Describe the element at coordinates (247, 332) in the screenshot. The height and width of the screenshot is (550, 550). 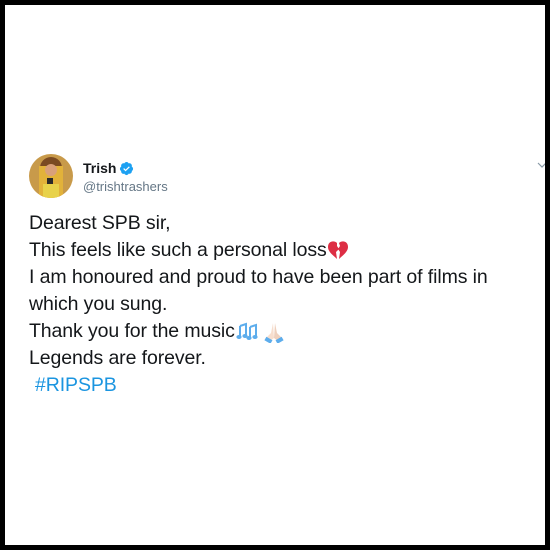
I see `musical-notes-emoji` at that location.